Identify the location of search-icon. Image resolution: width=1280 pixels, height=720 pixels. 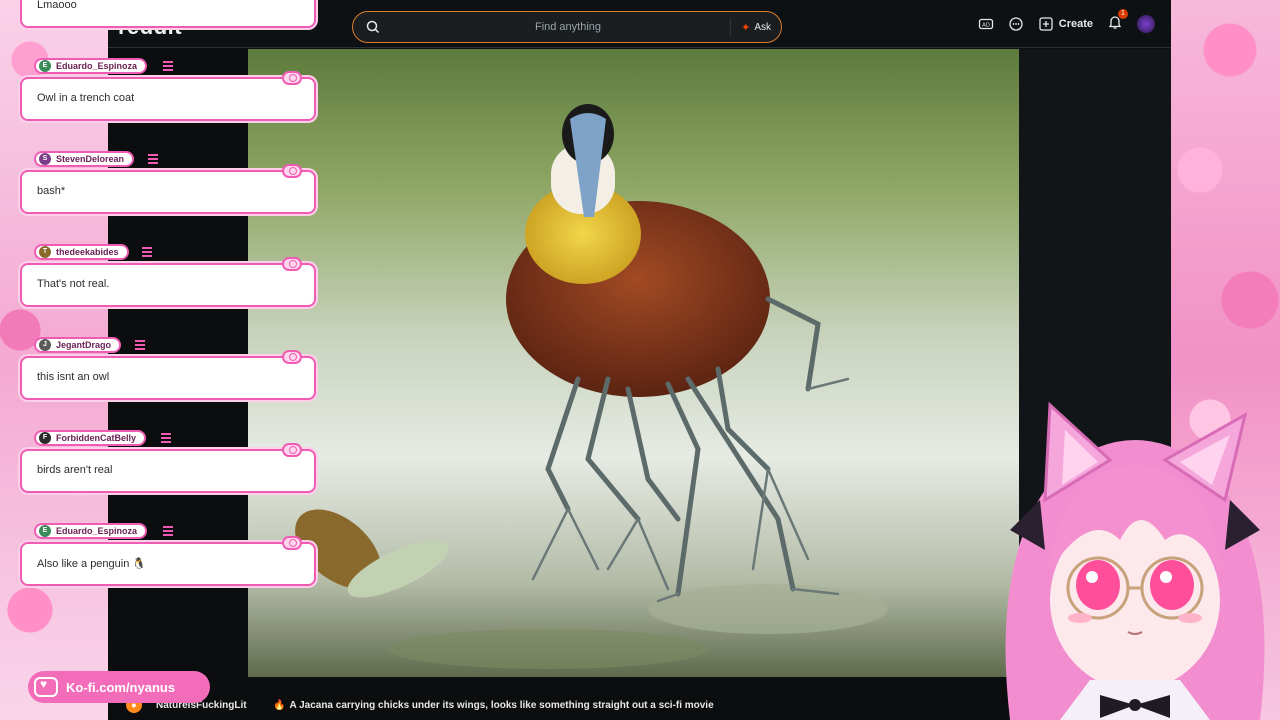
(373, 27).